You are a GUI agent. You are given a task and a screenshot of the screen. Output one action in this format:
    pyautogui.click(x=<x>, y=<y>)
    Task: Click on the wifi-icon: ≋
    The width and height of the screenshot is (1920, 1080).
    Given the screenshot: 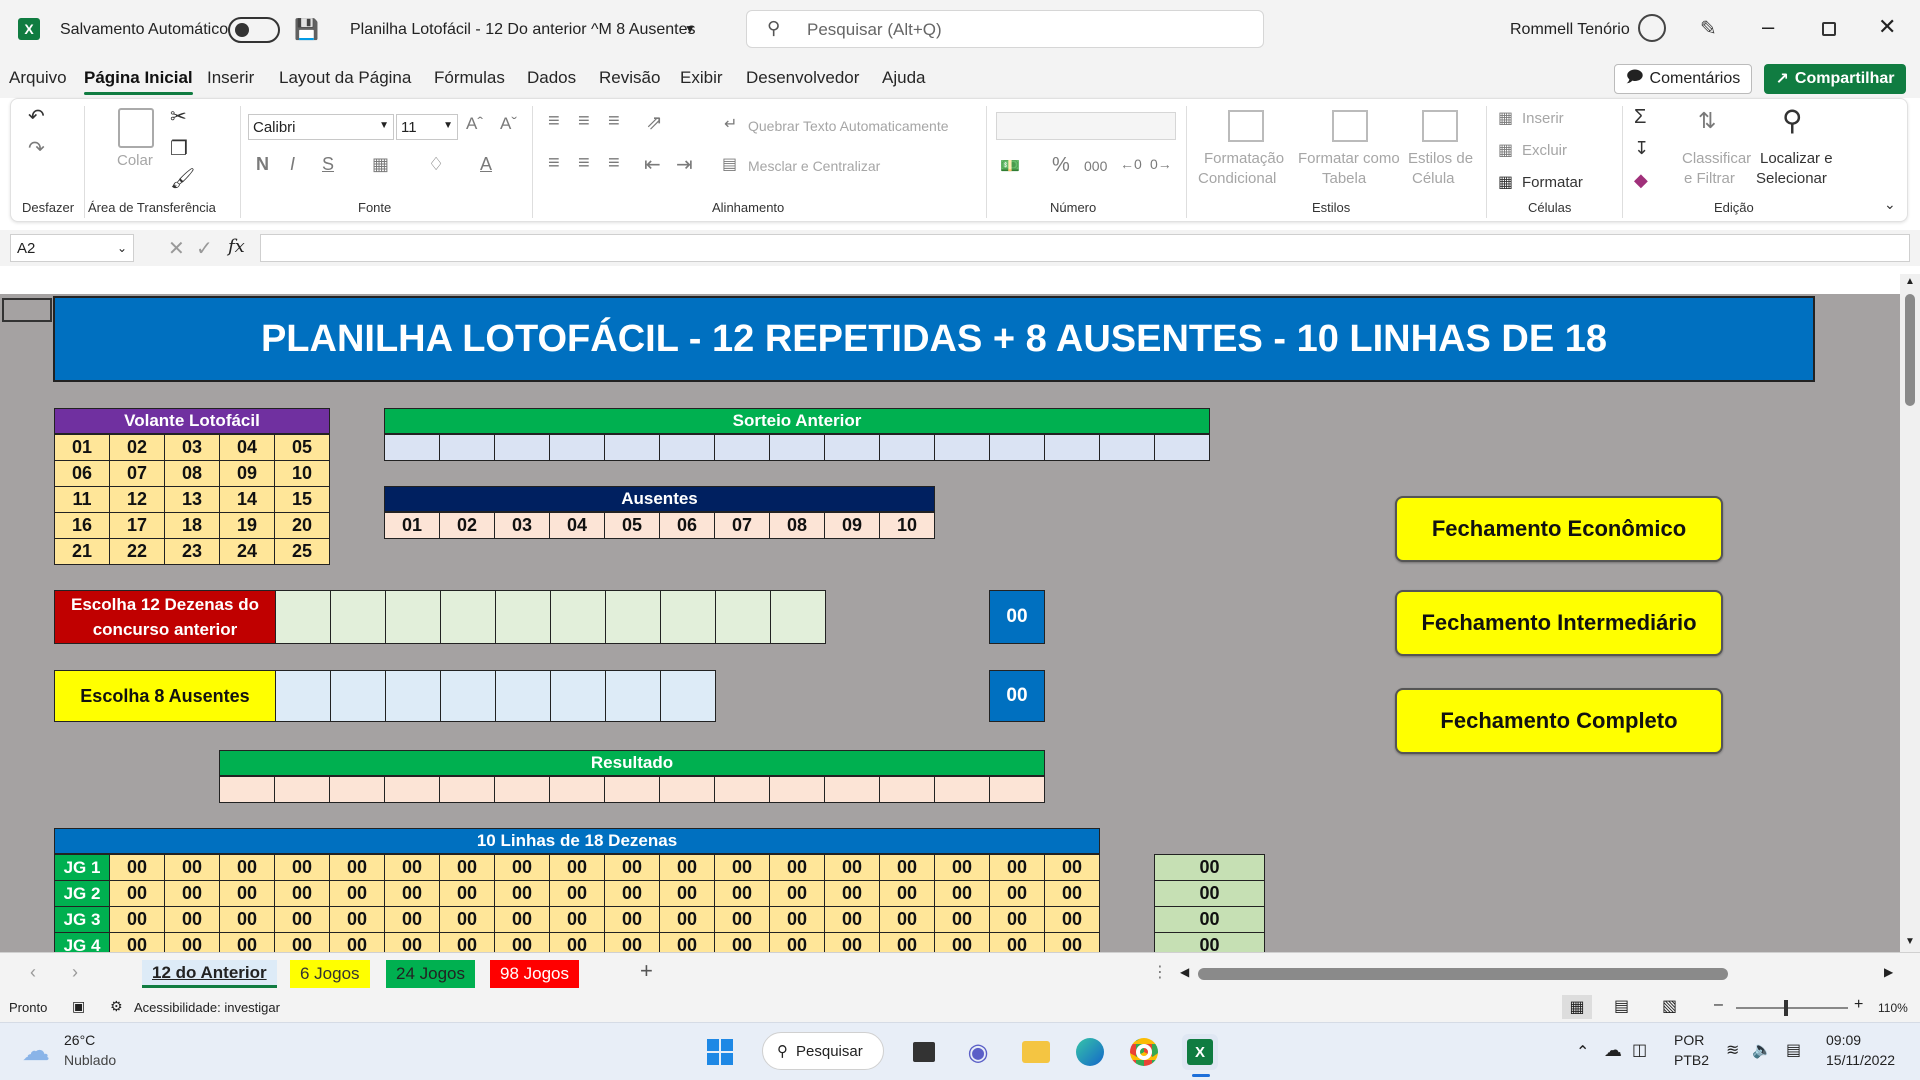 What is the action you would take?
    pyautogui.click(x=1732, y=1050)
    